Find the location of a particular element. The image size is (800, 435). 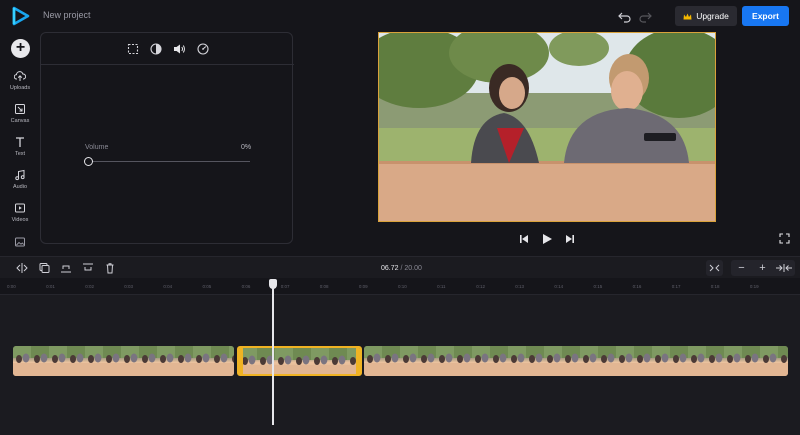

split-icon is located at coordinates (22, 268).